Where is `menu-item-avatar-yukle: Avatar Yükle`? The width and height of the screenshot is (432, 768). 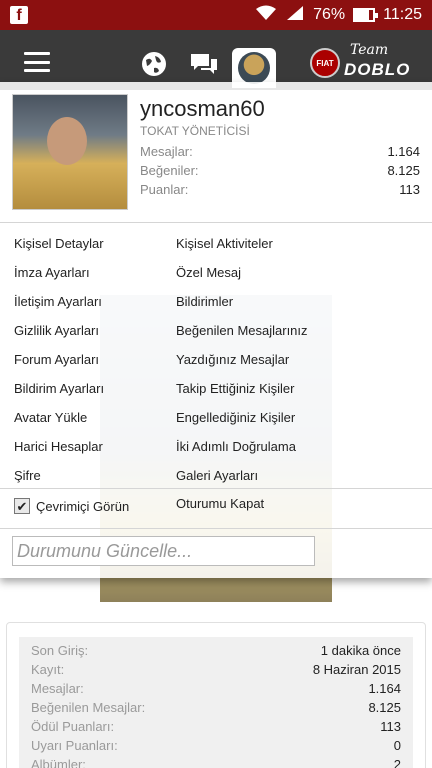 menu-item-avatar-yukle: Avatar Yükle is located at coordinates (59, 417).